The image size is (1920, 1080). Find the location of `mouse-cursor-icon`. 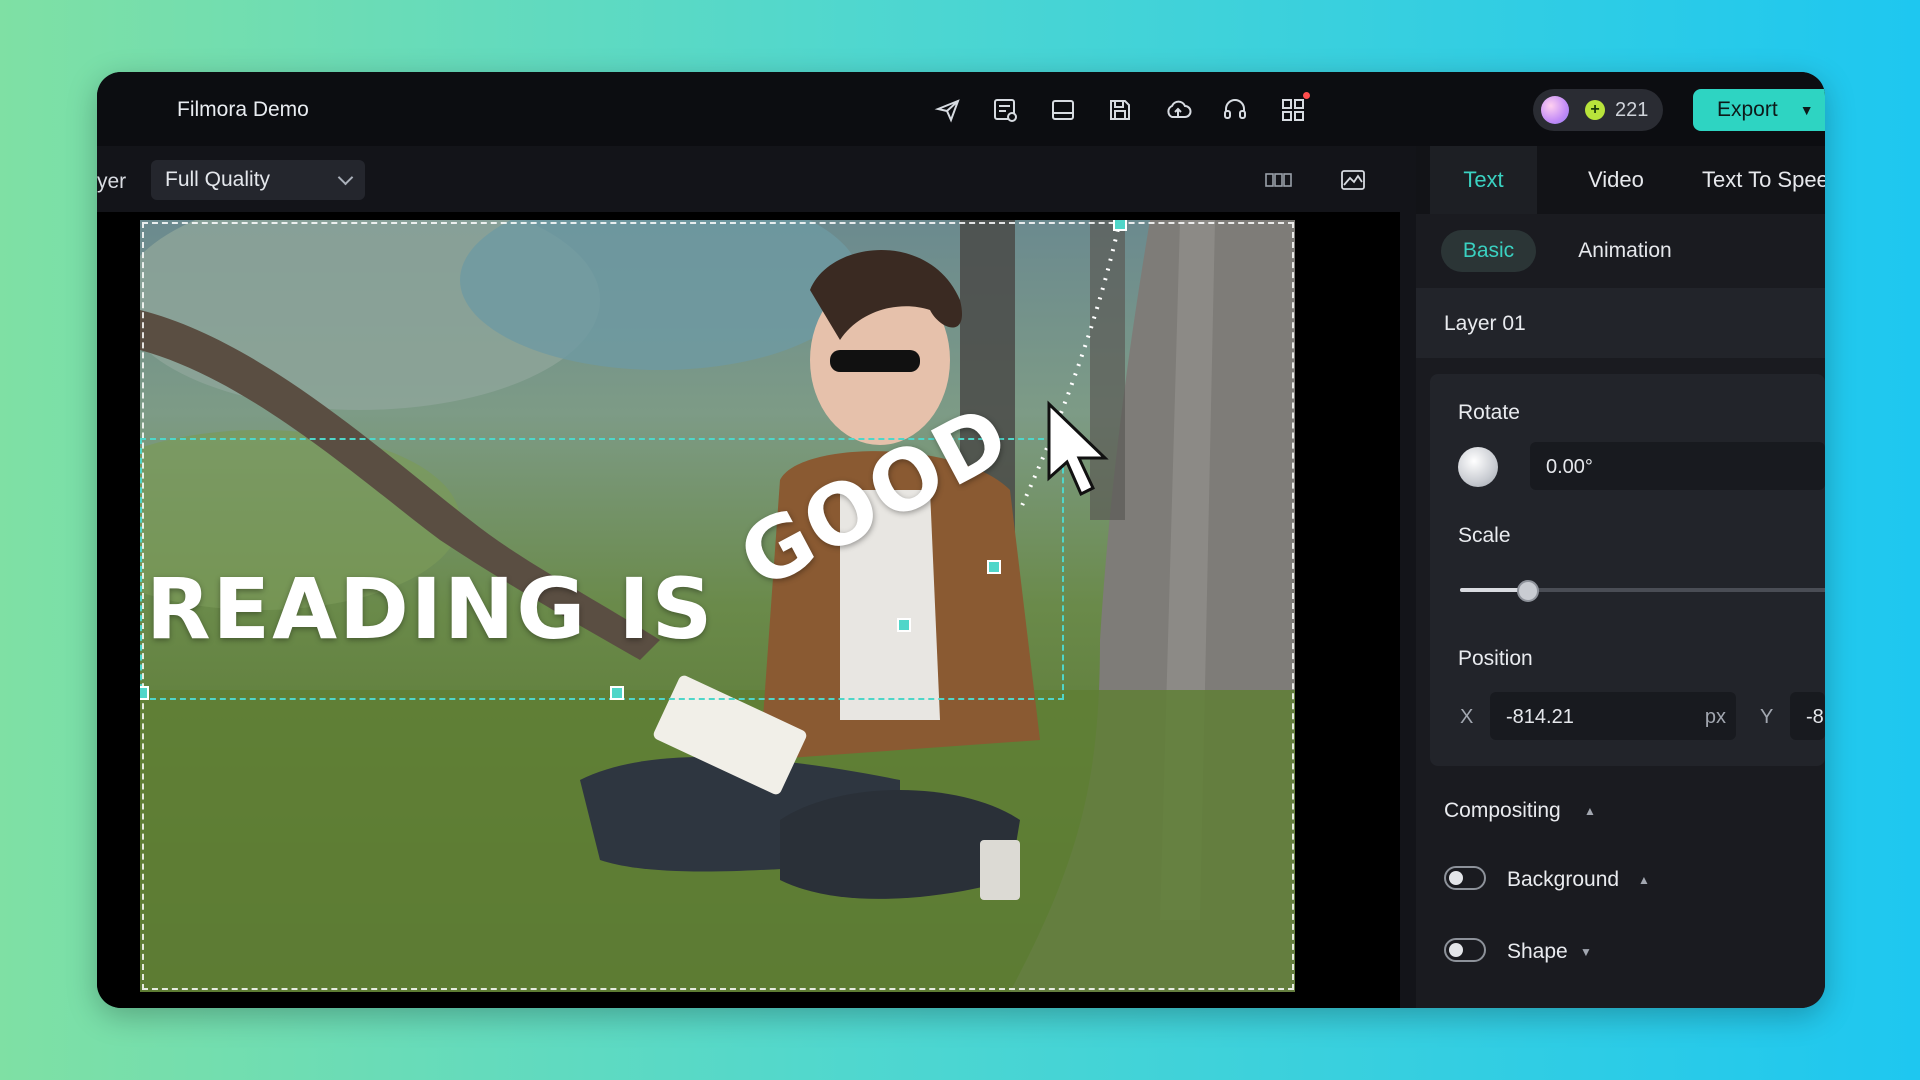

mouse-cursor-icon is located at coordinates (1078, 448).